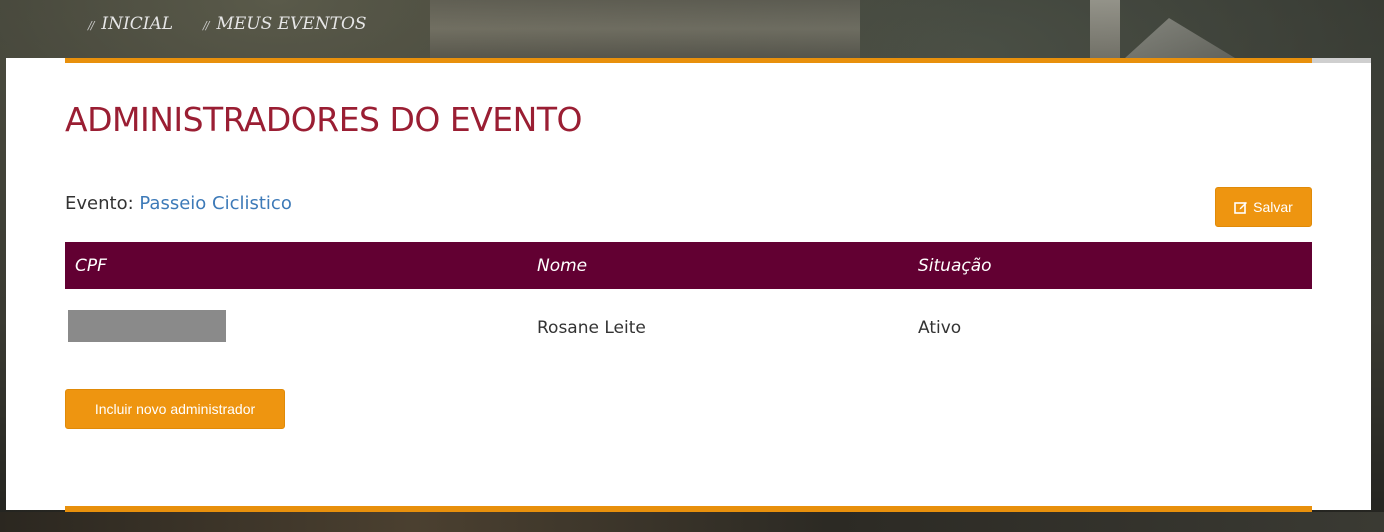  I want to click on add-administrator-button: Incluir novo administrador, so click(175, 409).